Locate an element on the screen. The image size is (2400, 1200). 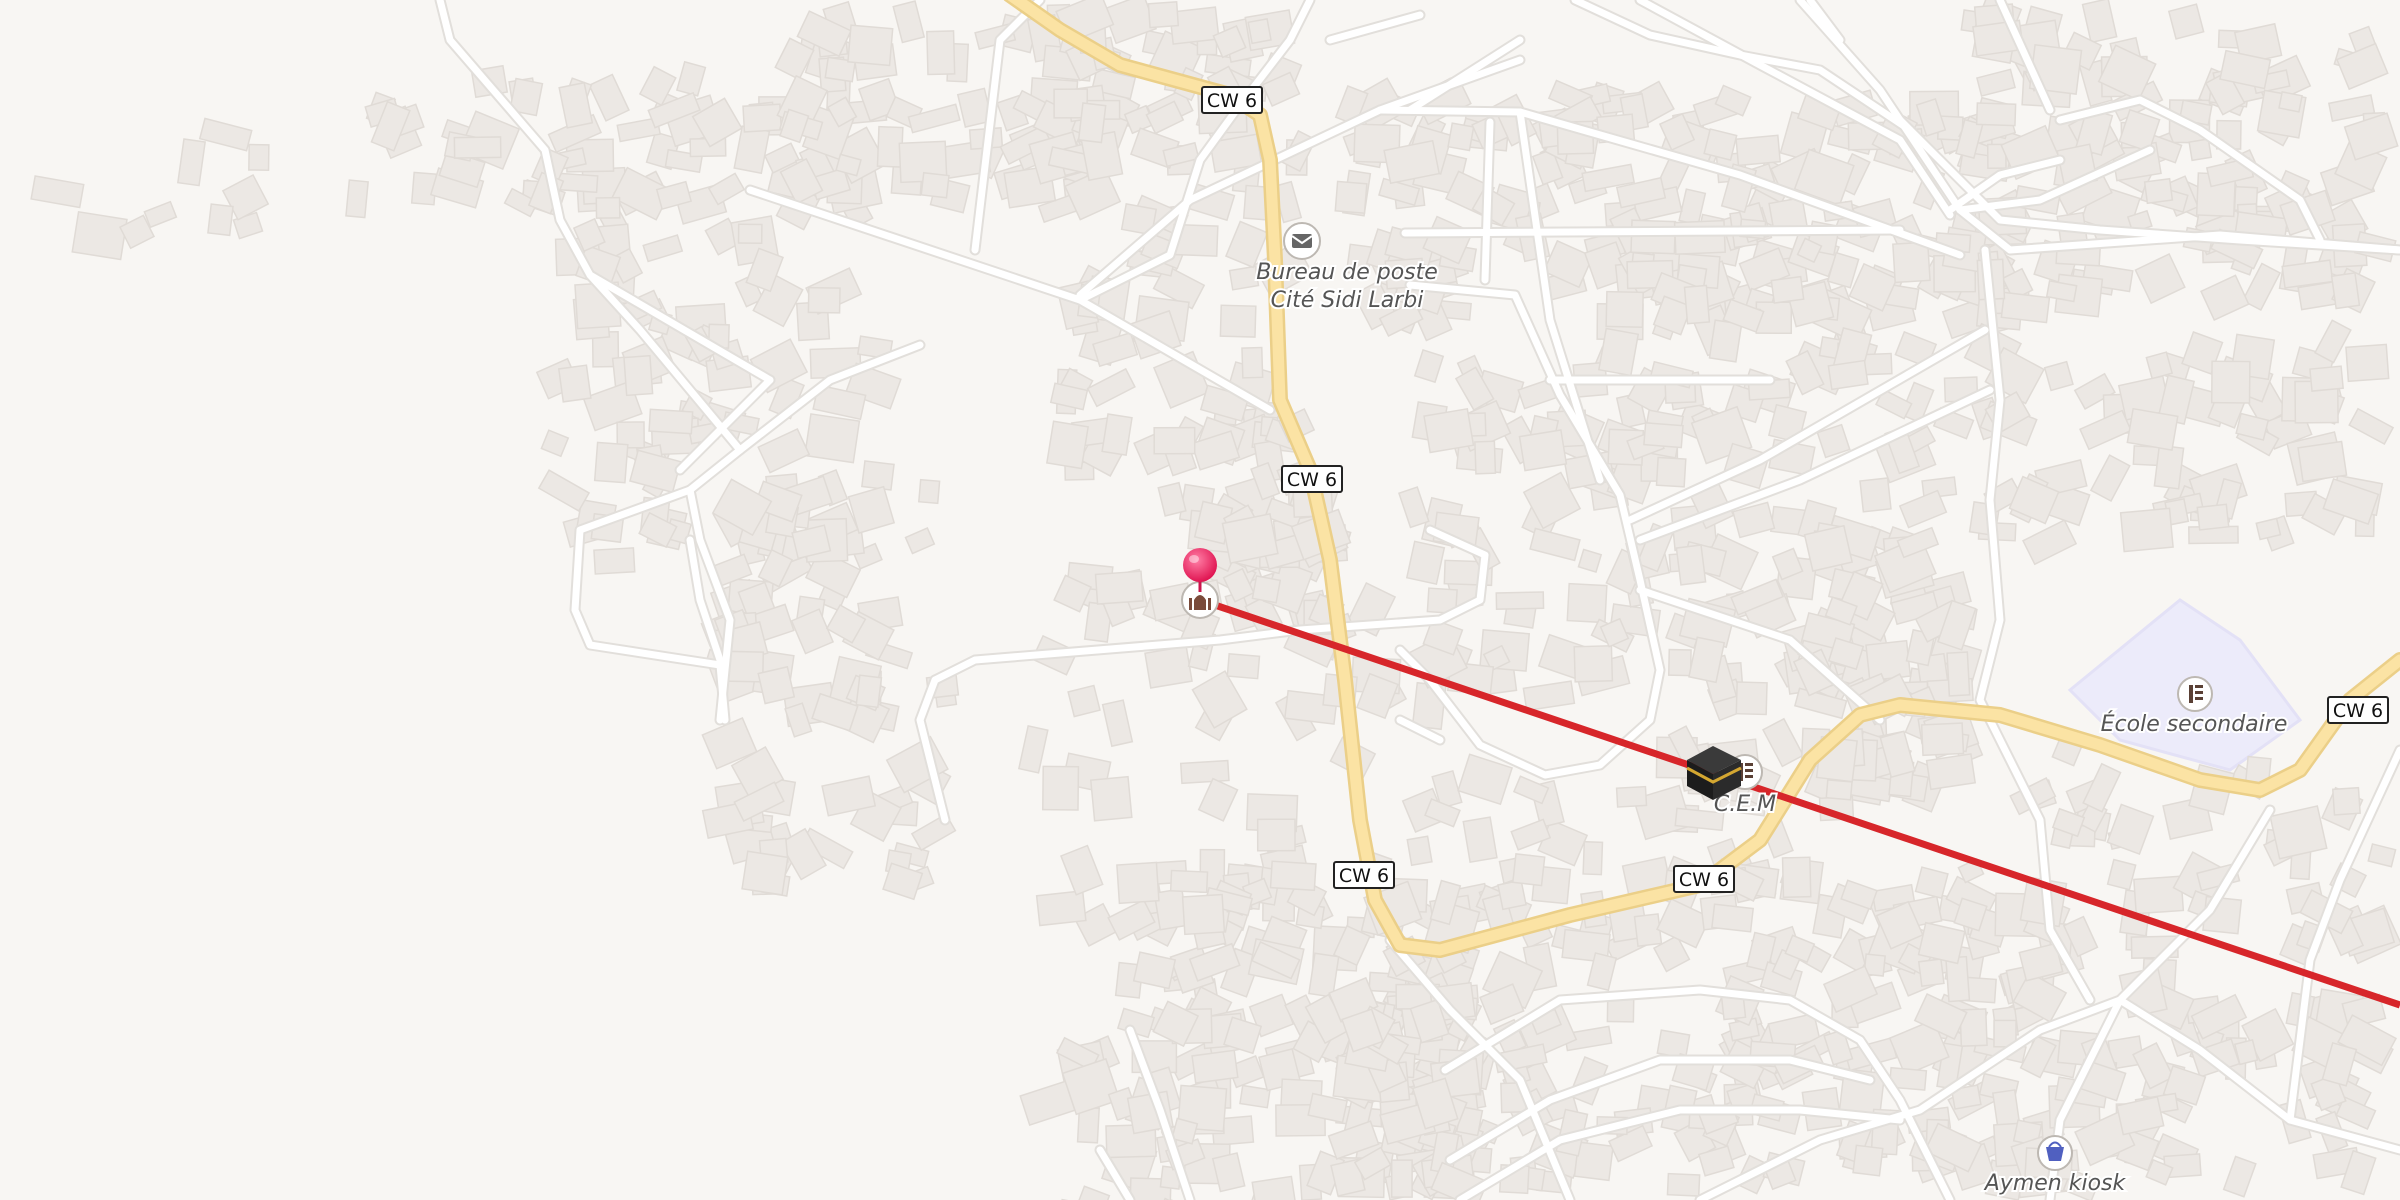
poi-label: Cité Sidi Larbi is located at coordinates (1347, 300).